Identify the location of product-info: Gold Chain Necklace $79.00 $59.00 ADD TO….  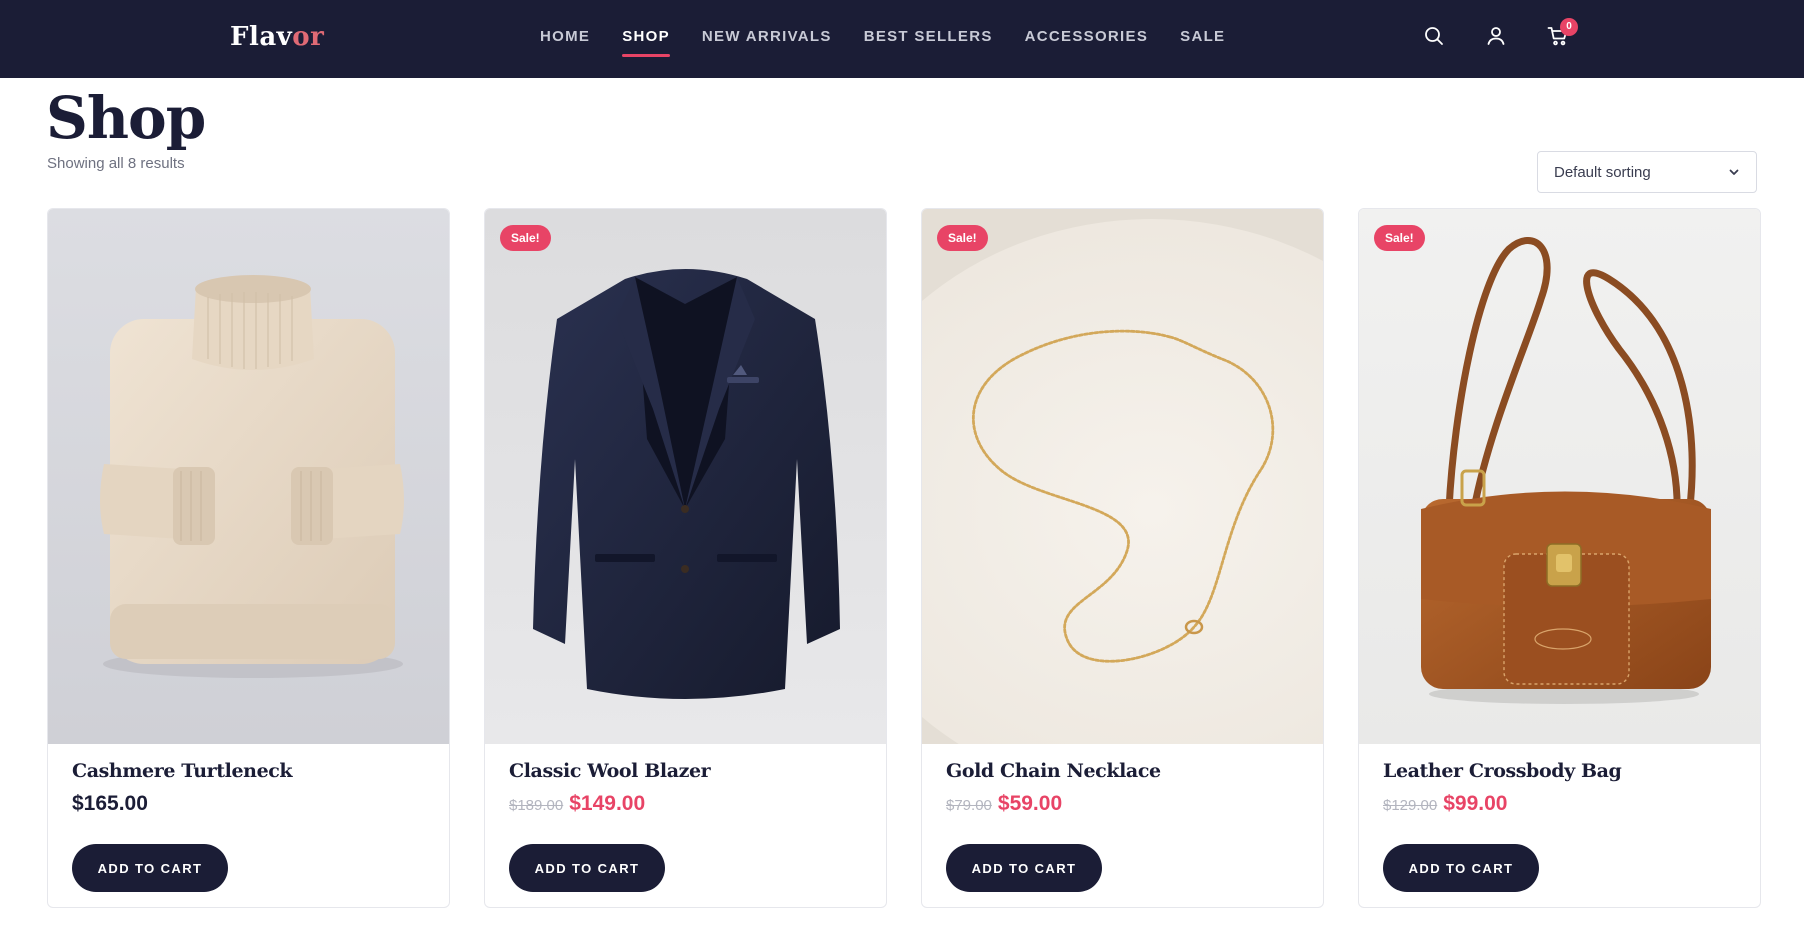
(1122, 826).